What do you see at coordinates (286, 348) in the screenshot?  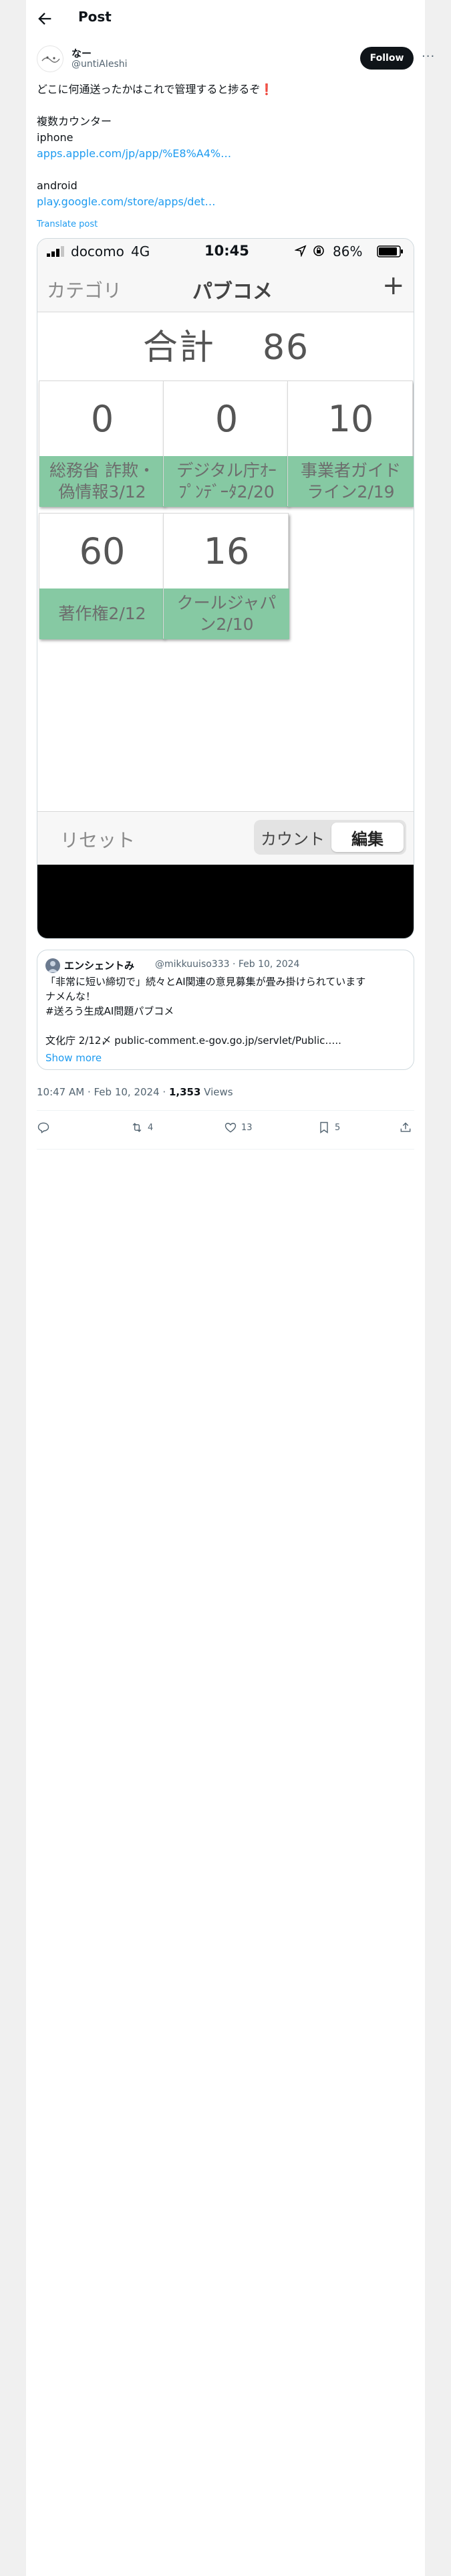 I see `total-value: 86` at bounding box center [286, 348].